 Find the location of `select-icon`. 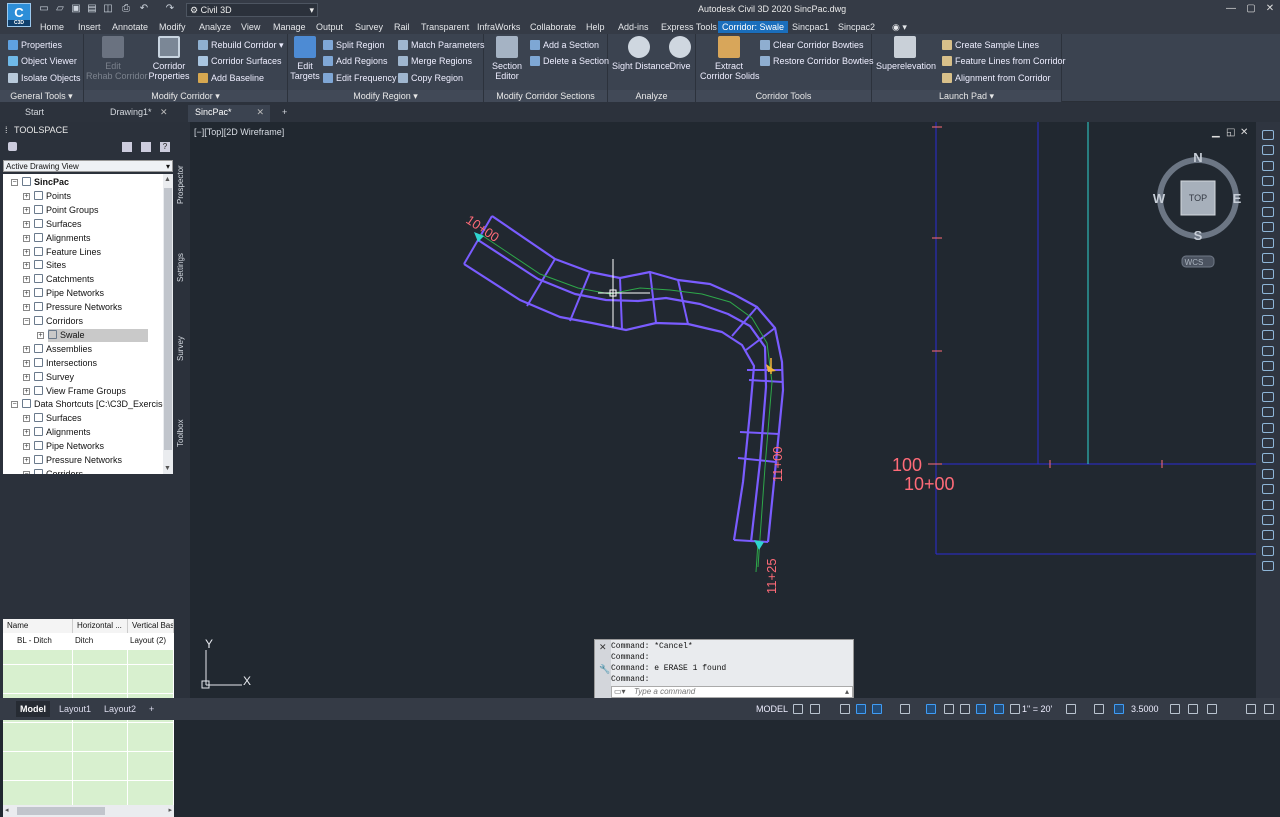

select-icon is located at coordinates (1268, 135).